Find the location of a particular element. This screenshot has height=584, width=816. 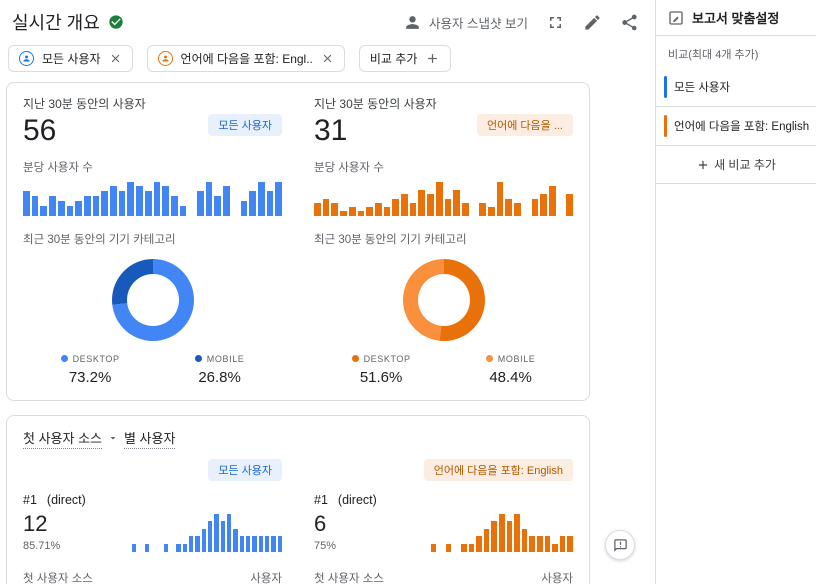

chip-label: 언어에 다음을 포함: Engl.. is located at coordinates (246, 59).